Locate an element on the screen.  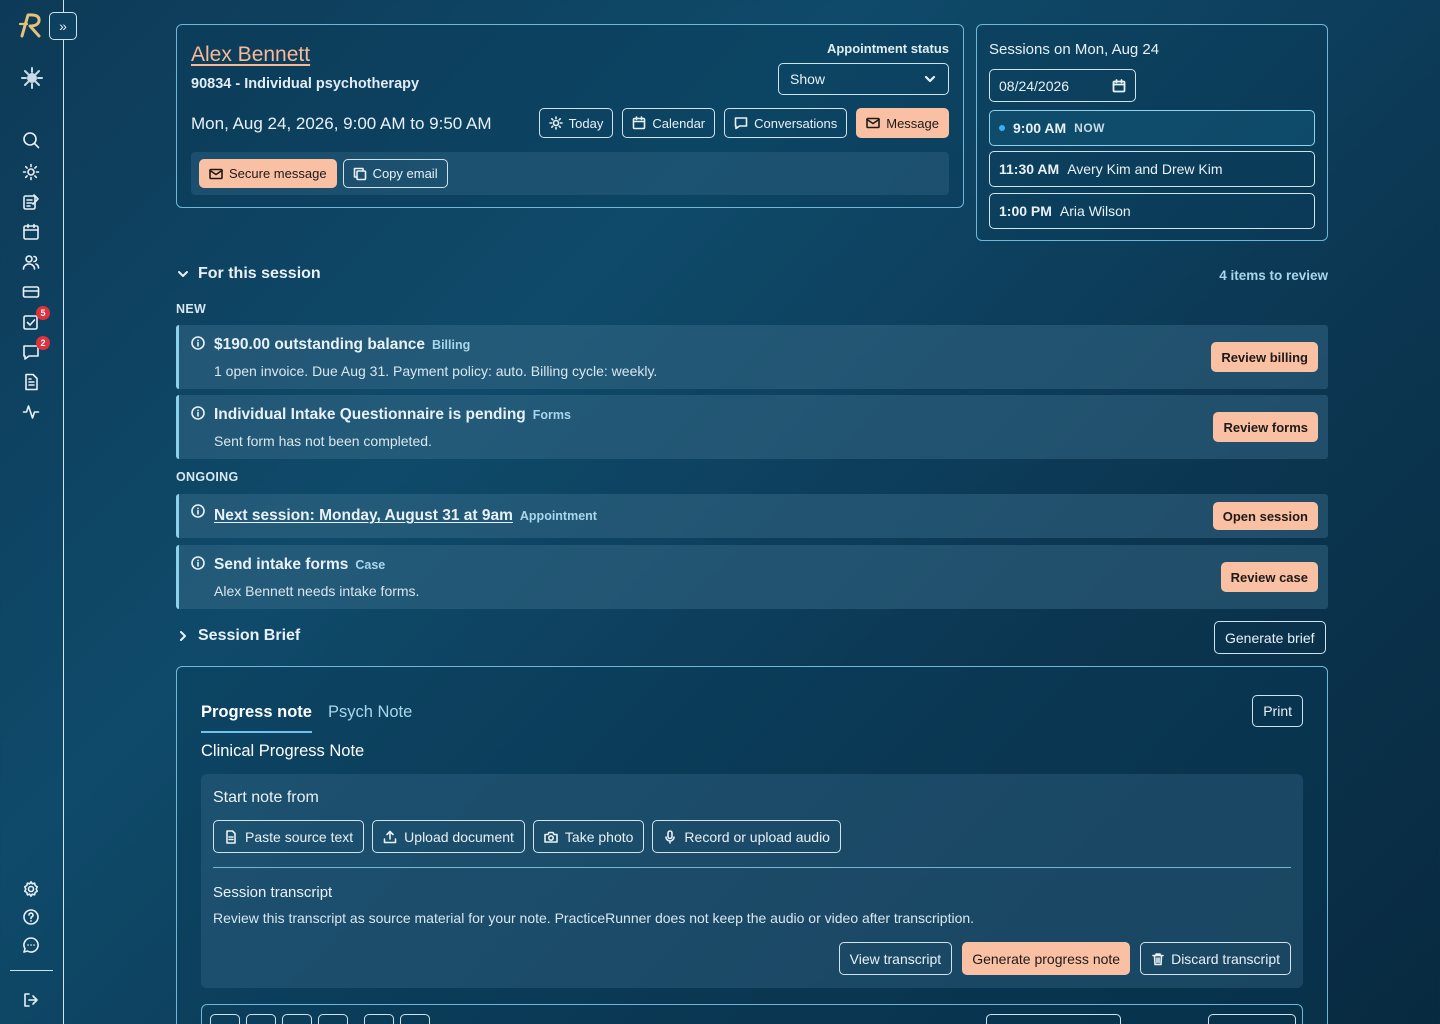
review-item-title: $190.00 outstanding balance Billing is located at coordinates (342, 345).